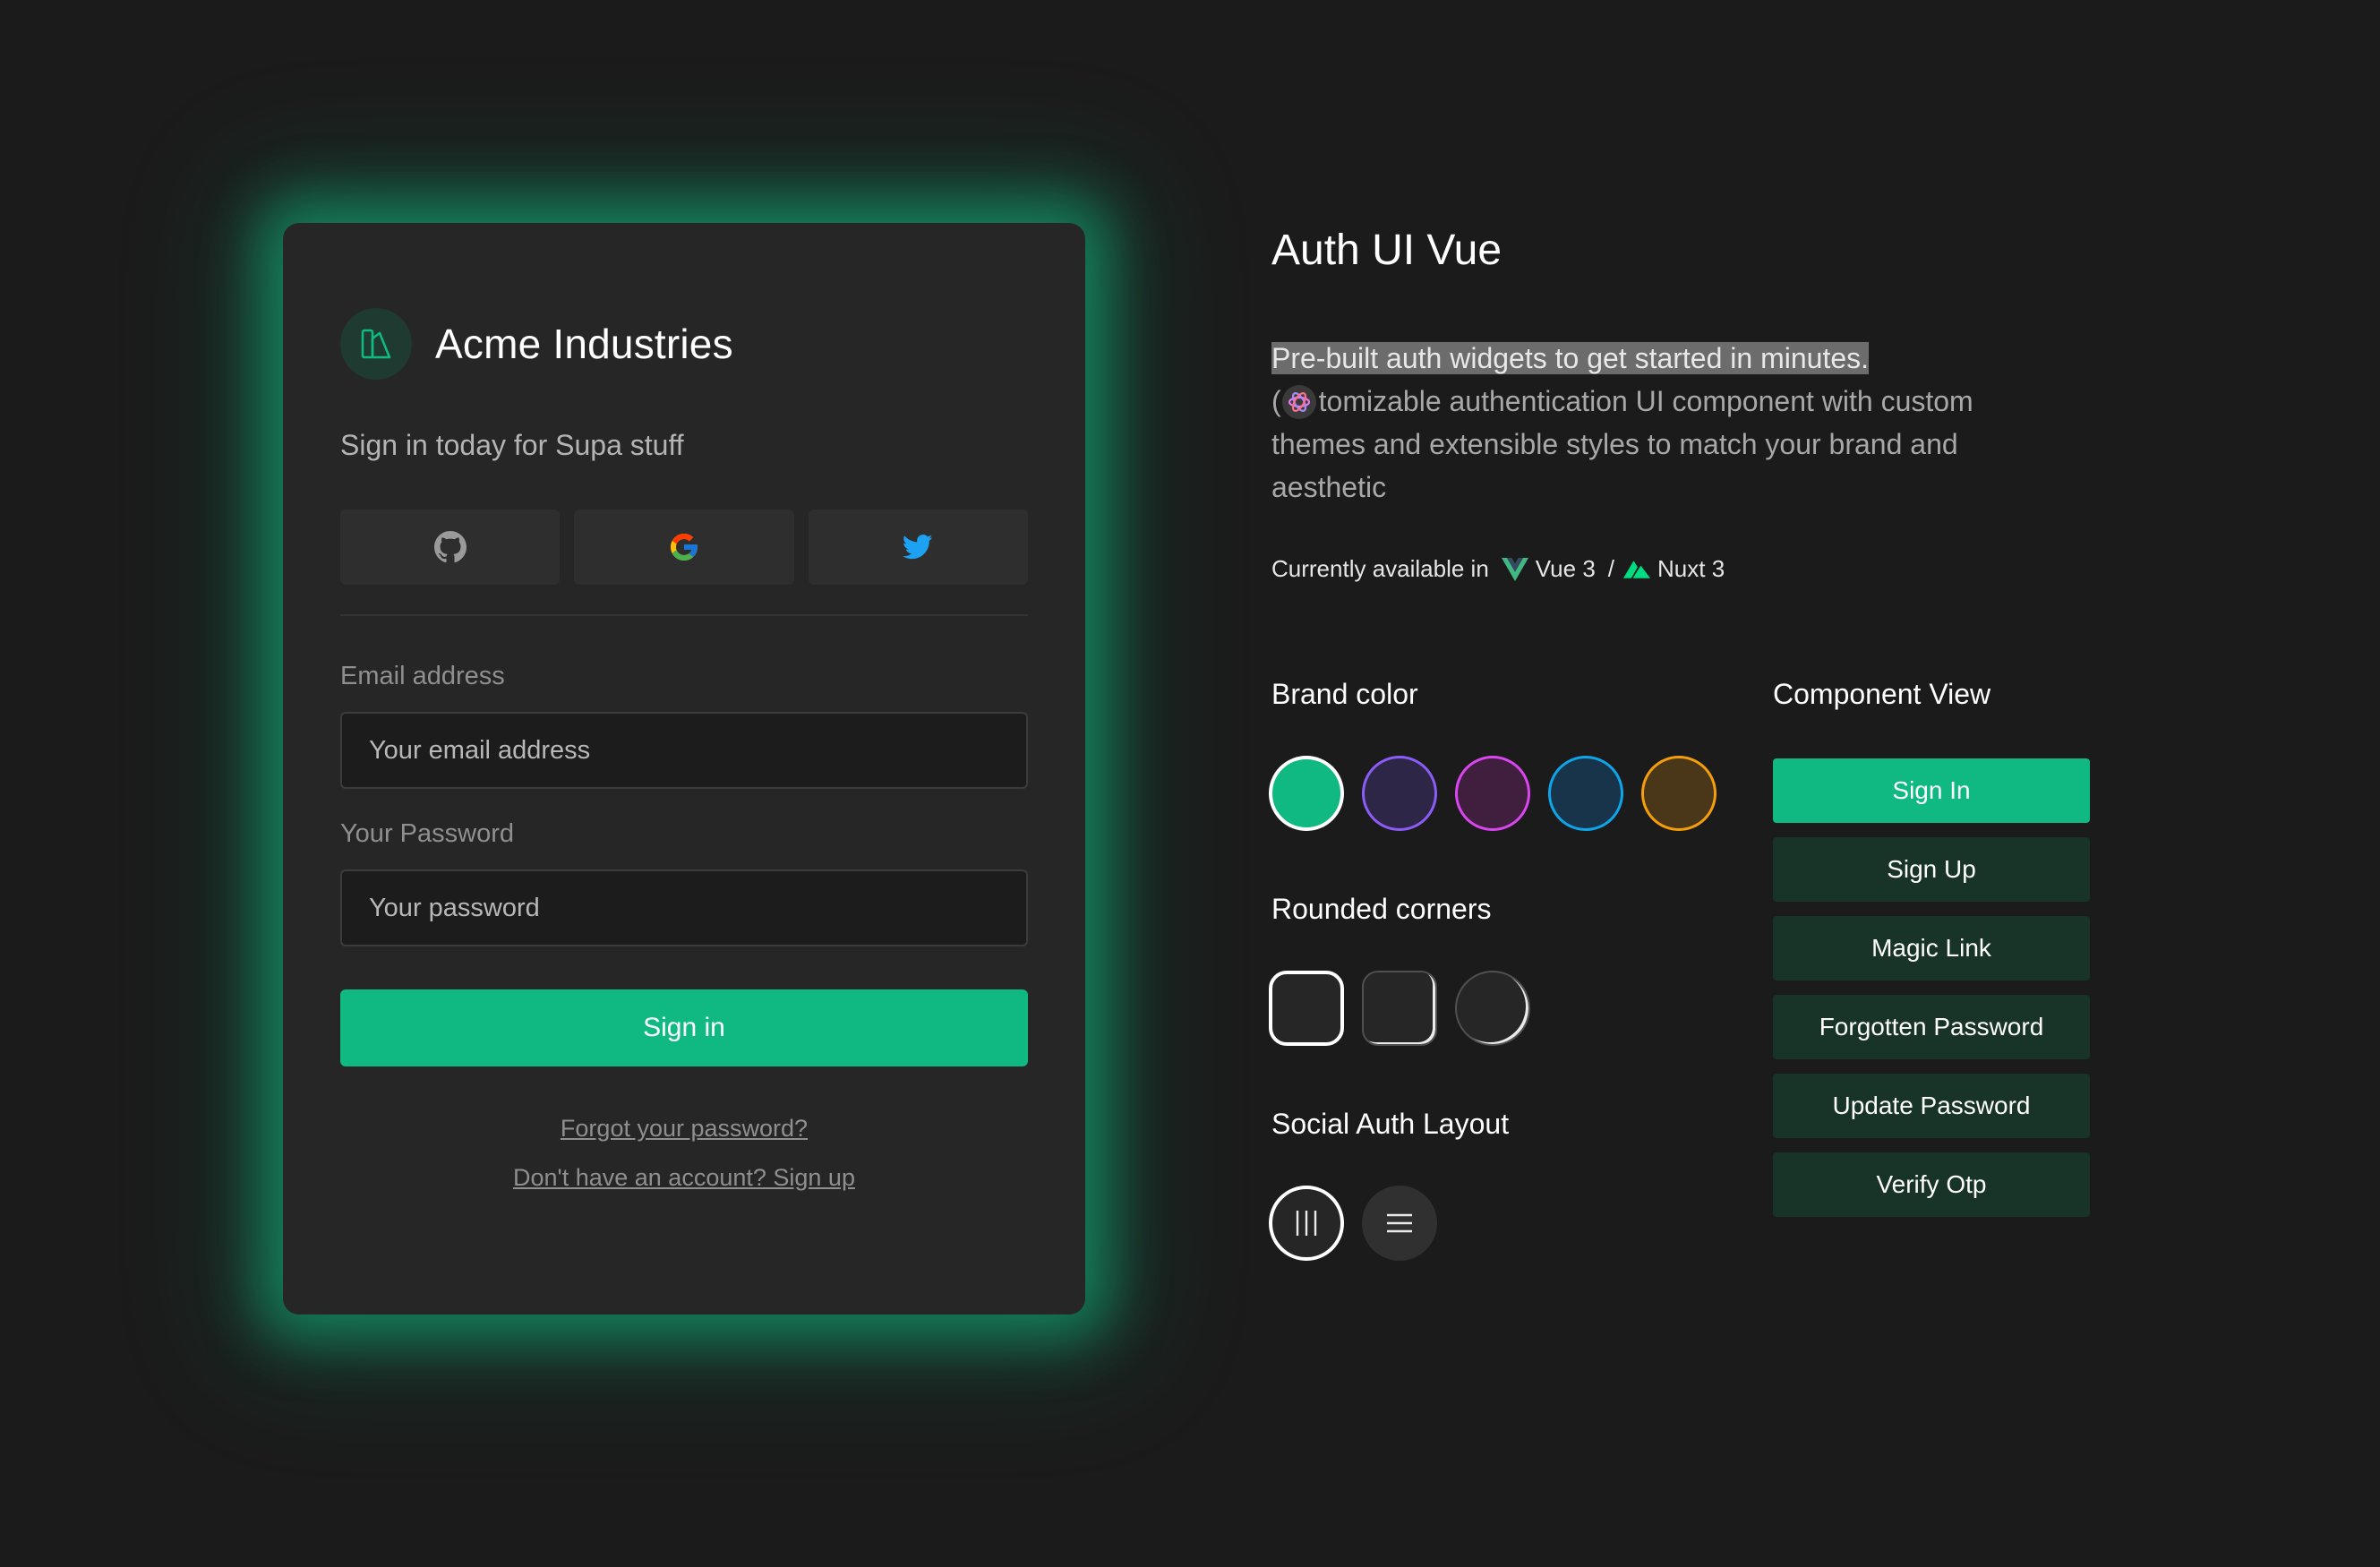  What do you see at coordinates (422, 676) in the screenshot?
I see `email-label: Email address` at bounding box center [422, 676].